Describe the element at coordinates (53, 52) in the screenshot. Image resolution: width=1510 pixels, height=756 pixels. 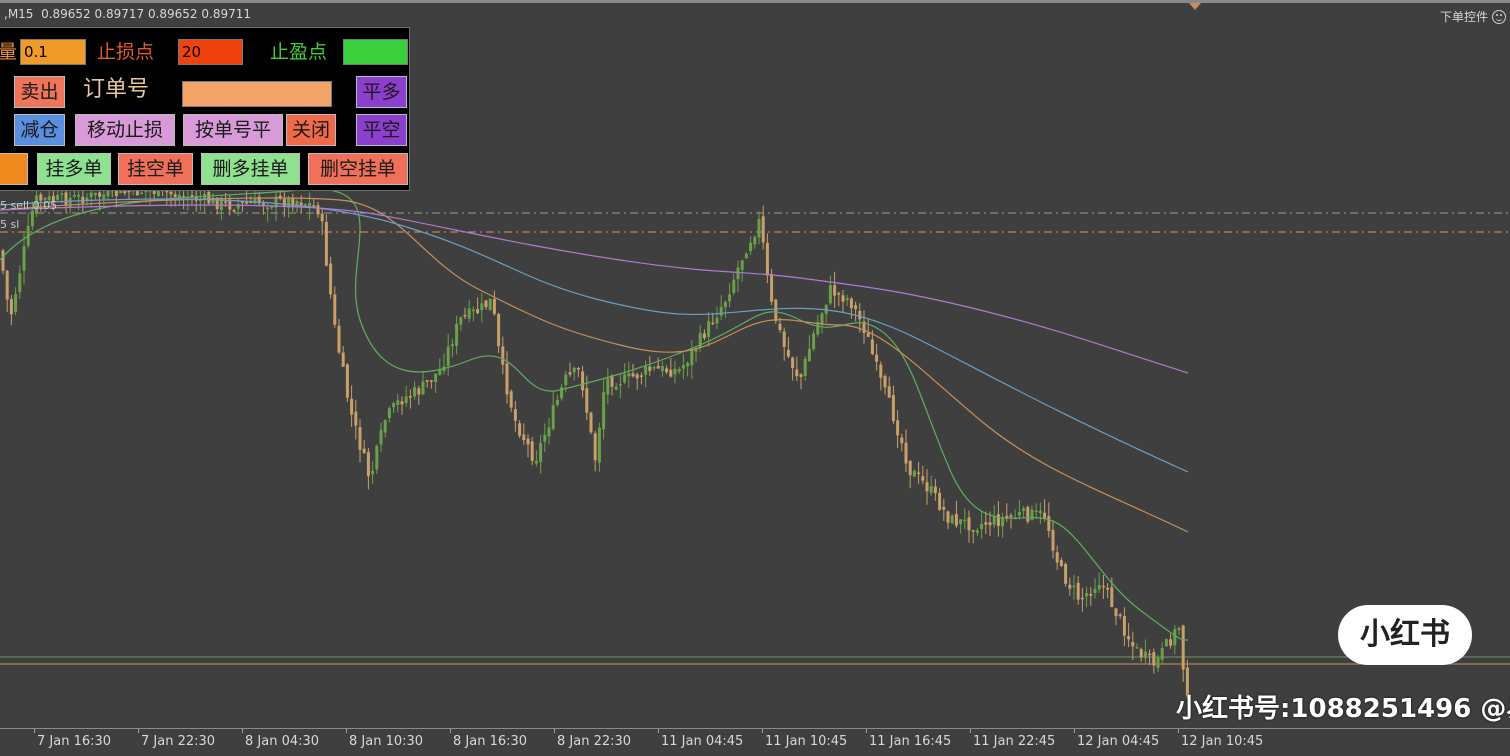
I see `lot-input: 0.1` at that location.